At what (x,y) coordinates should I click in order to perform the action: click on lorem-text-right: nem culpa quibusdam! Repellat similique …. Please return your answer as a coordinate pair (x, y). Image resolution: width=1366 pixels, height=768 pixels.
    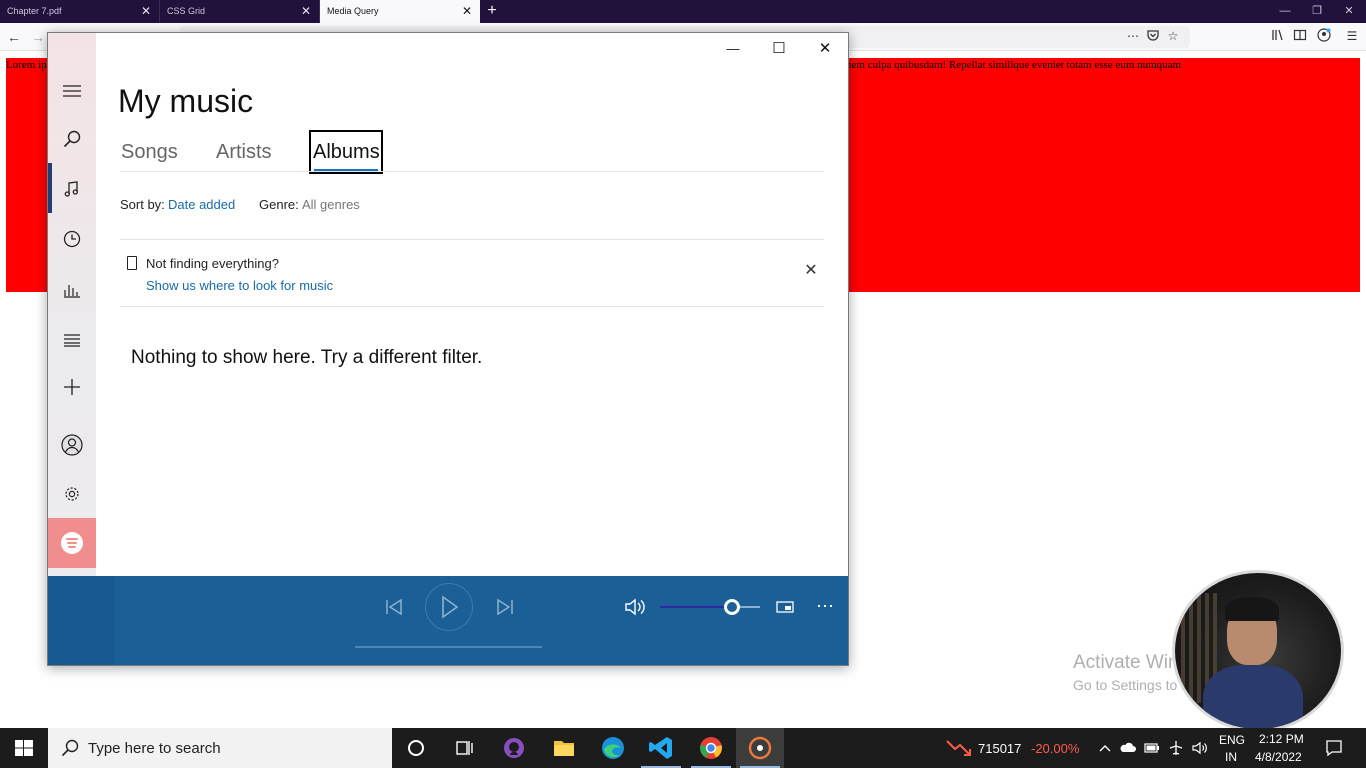
    Looking at the image, I should click on (1014, 65).